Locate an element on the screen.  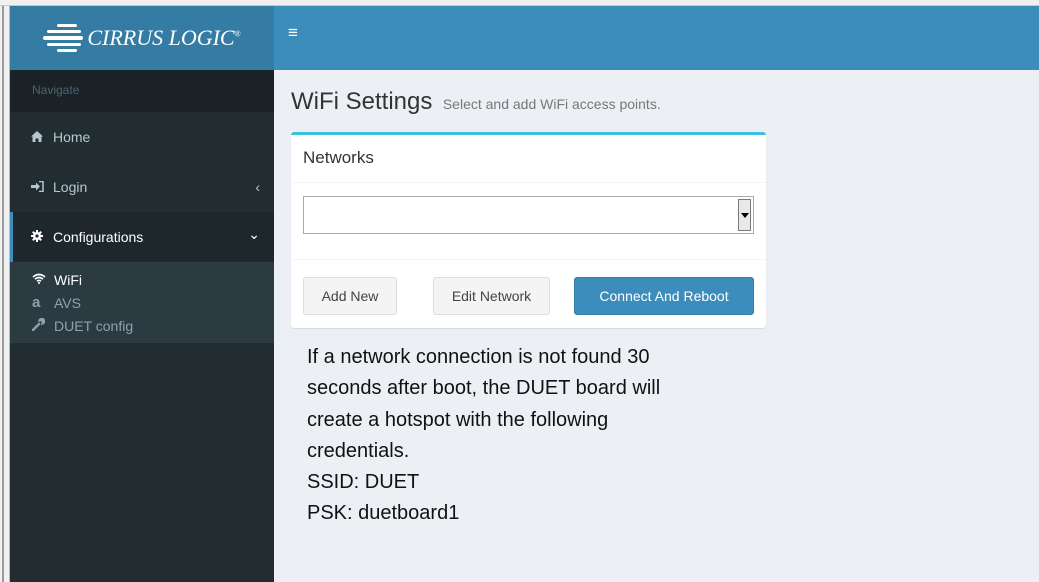
page-subtitle: Select and add WiFi access points. is located at coordinates (551, 104).